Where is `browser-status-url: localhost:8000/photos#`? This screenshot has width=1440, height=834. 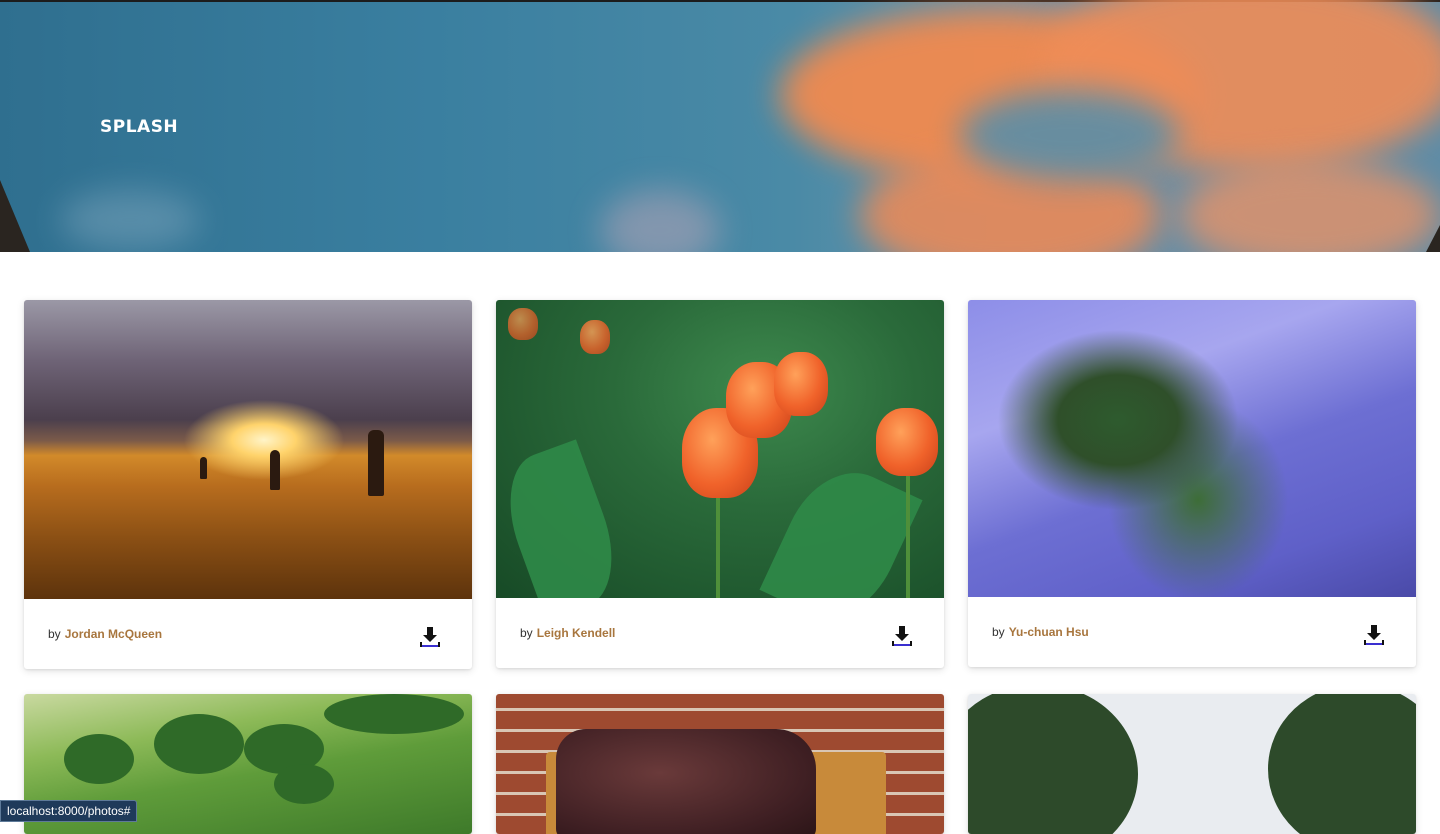 browser-status-url: localhost:8000/photos# is located at coordinates (69, 811).